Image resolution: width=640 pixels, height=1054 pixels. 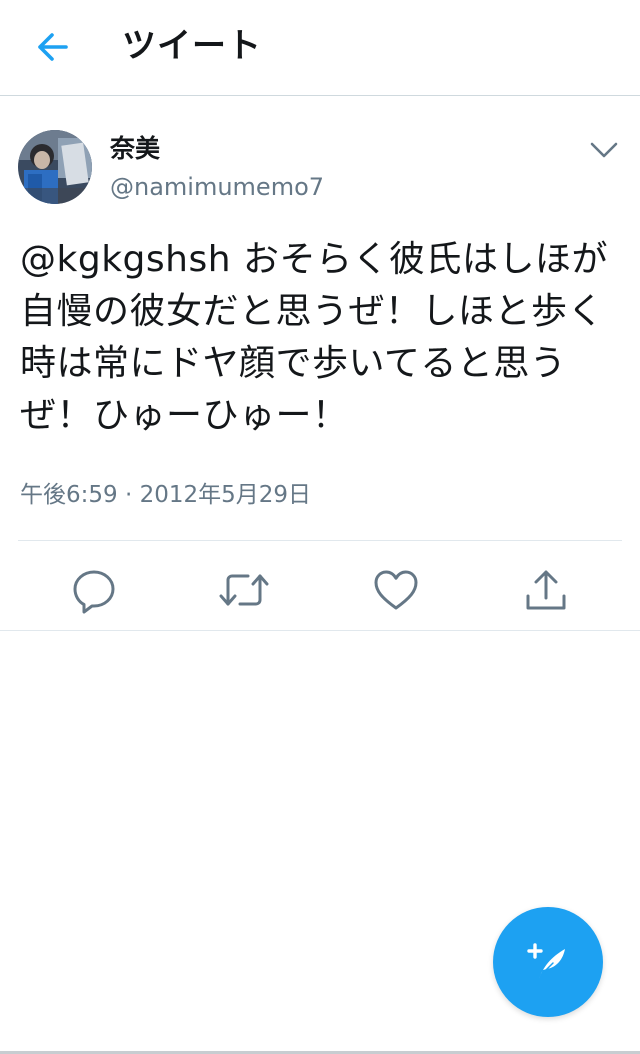 What do you see at coordinates (165, 495) in the screenshot?
I see `tweet-timestamp: 午後6:59 · 2012年5月29日` at bounding box center [165, 495].